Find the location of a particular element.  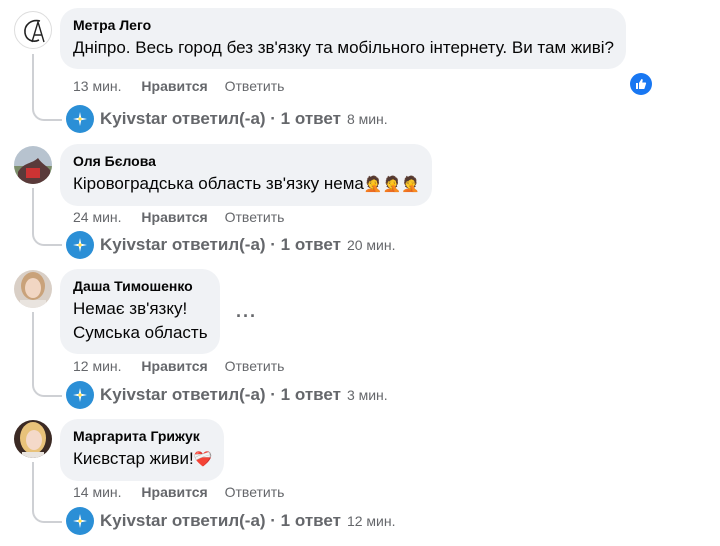

comment-text-line: Сумська область is located at coordinates (140, 332).